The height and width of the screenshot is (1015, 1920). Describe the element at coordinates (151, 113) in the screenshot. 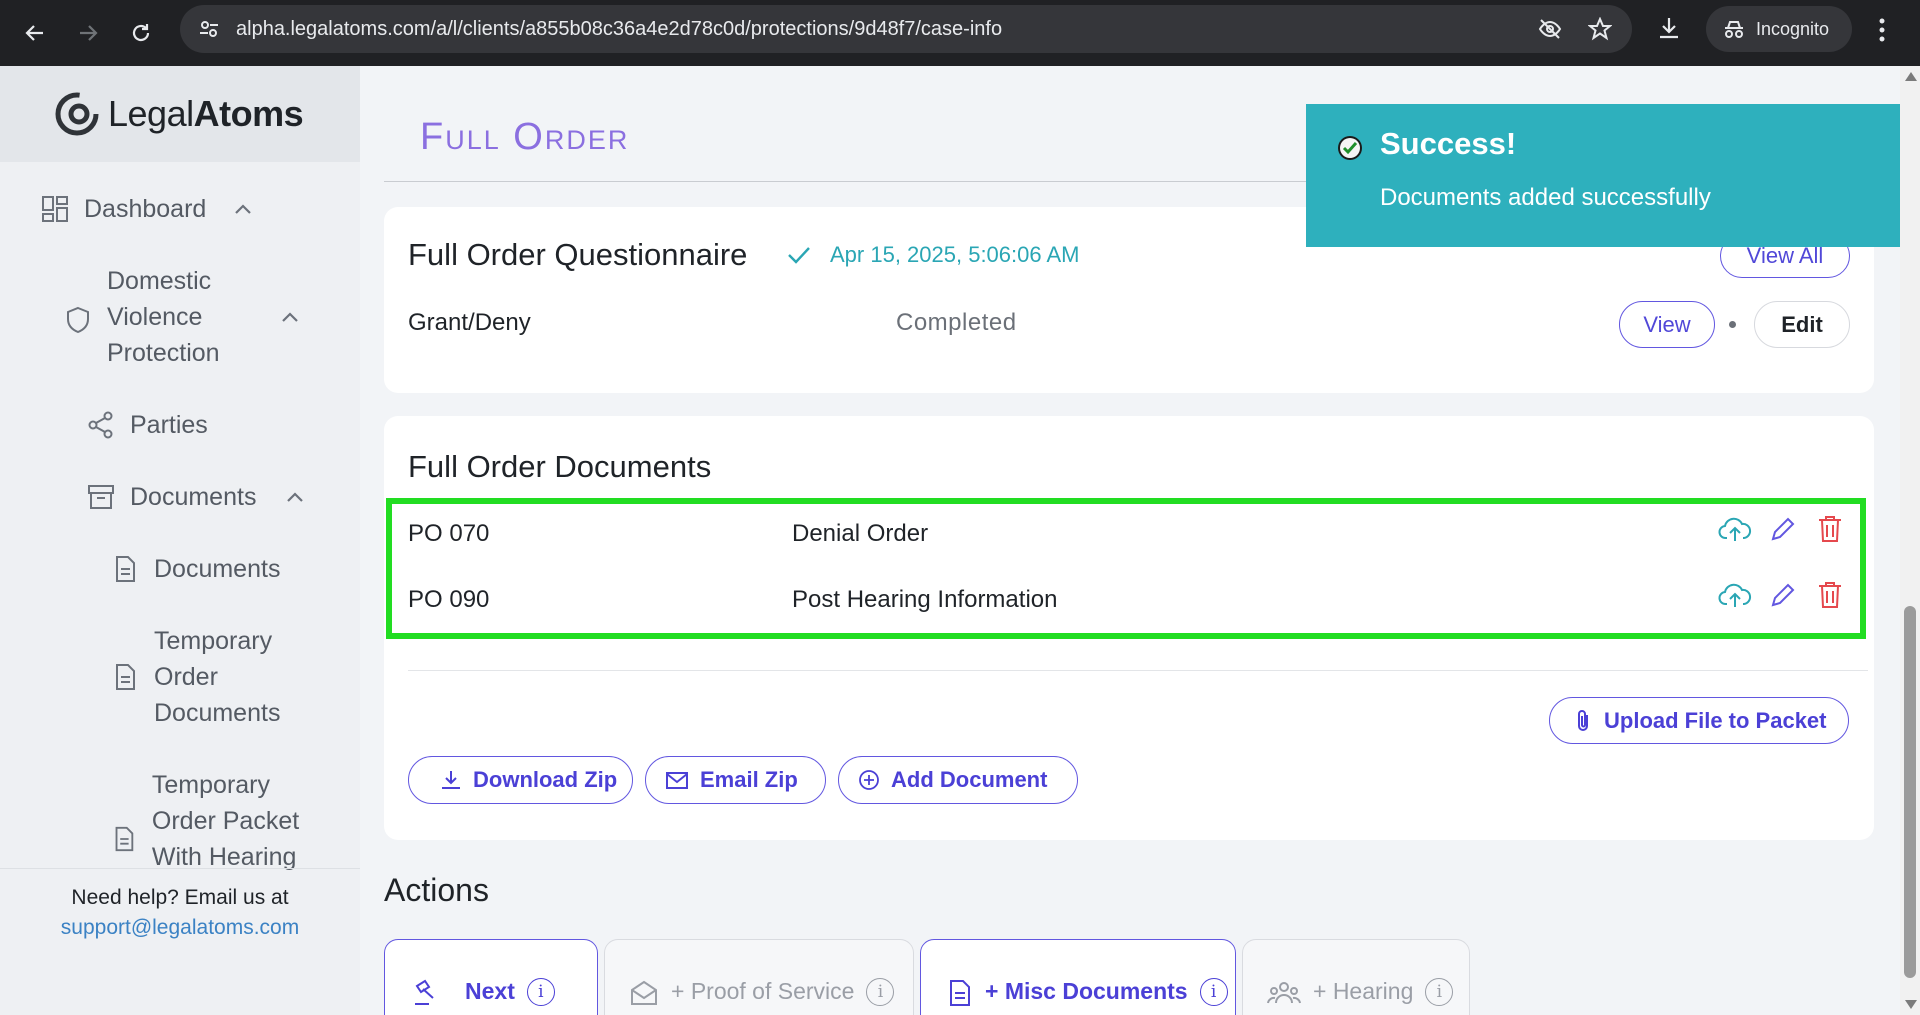

I see `logo-text-legal: Legal` at that location.